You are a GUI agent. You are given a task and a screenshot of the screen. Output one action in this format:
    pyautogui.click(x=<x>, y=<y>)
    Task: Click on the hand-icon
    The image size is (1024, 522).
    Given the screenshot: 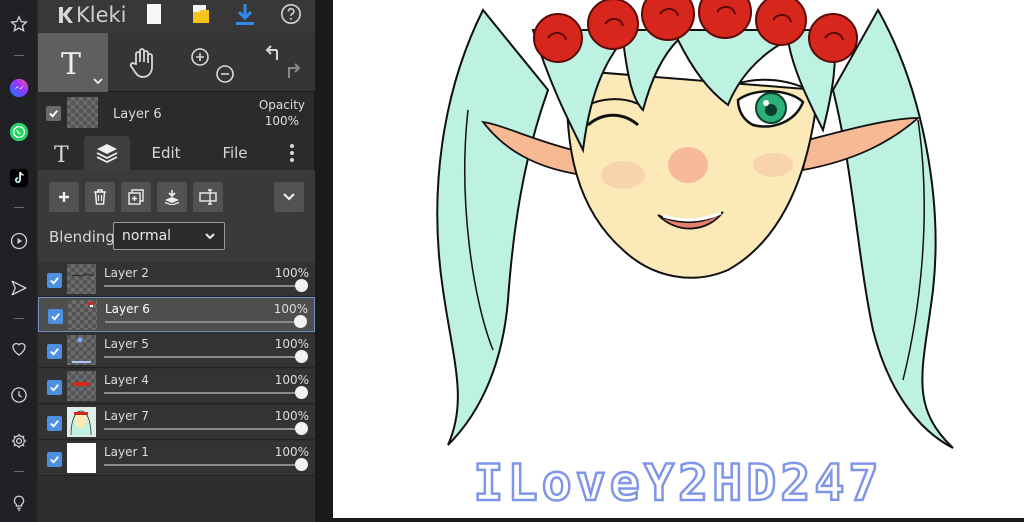 What is the action you would take?
    pyautogui.click(x=141, y=62)
    